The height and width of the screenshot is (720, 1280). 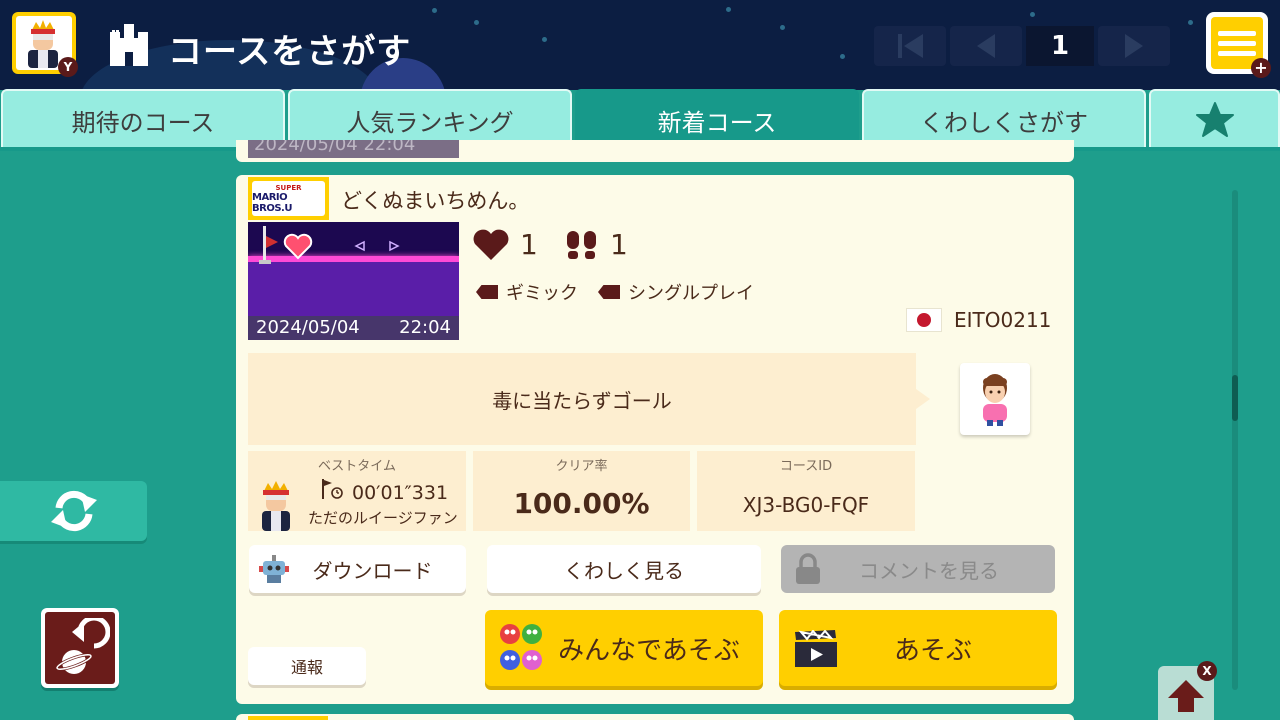 I want to click on likes-count: 1, so click(x=529, y=244).